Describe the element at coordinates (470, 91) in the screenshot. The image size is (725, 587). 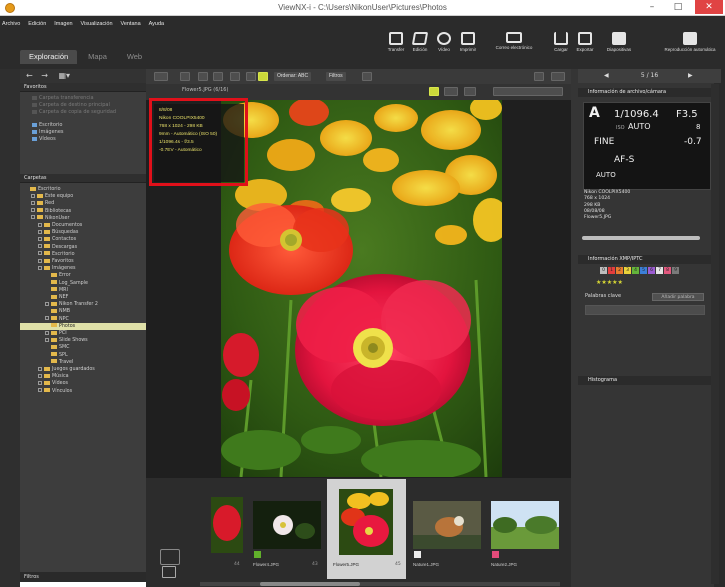
I see `grid-toggle` at that location.